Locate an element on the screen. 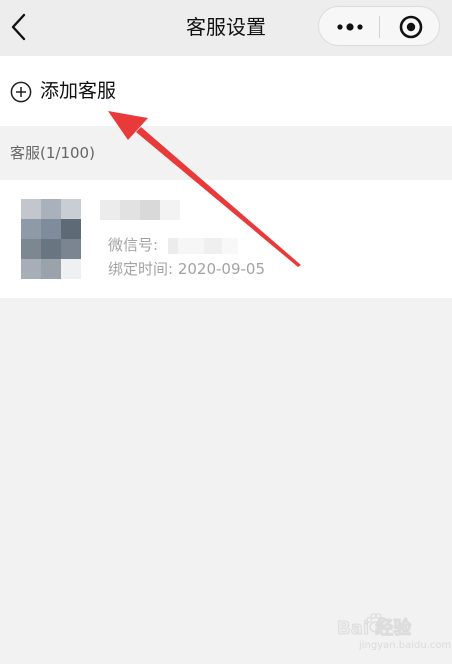  watermark-brand: Bai 经验 is located at coordinates (374, 629).